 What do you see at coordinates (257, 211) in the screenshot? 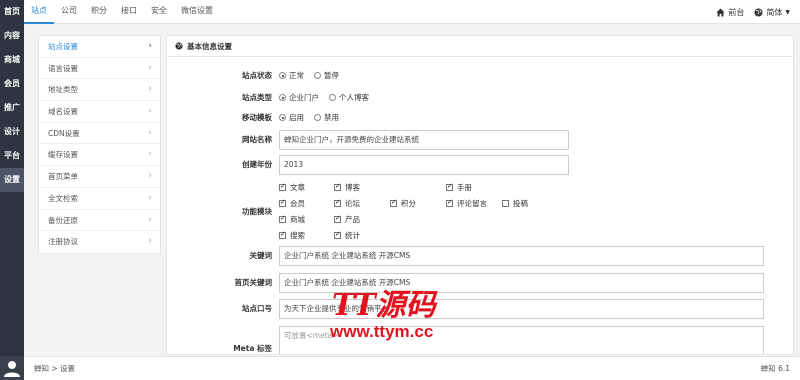
I see `modules-label: 功能模块` at bounding box center [257, 211].